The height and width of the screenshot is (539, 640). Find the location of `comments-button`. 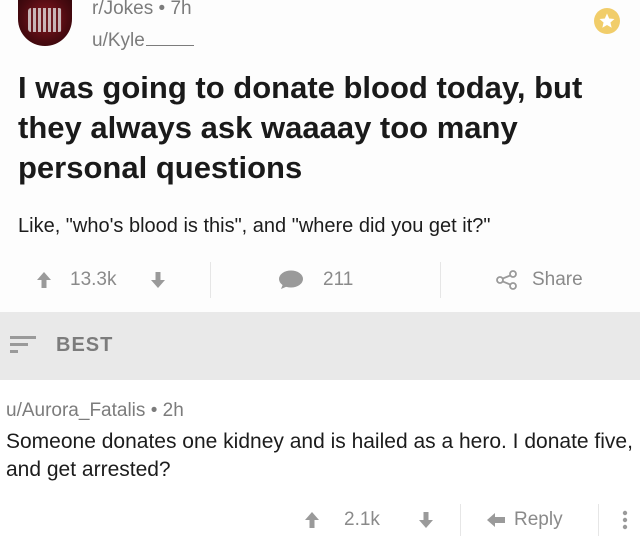

comments-button is located at coordinates (291, 280).